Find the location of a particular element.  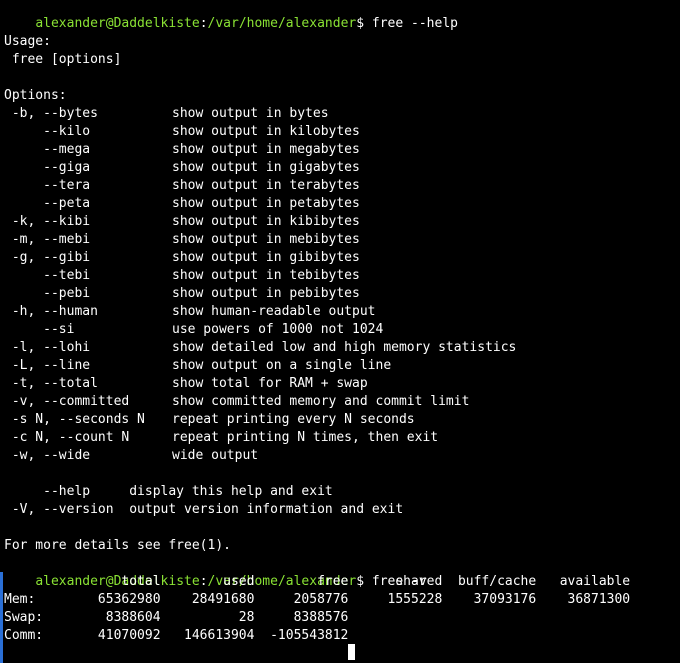

option-flag: --peta is located at coordinates (47, 203).